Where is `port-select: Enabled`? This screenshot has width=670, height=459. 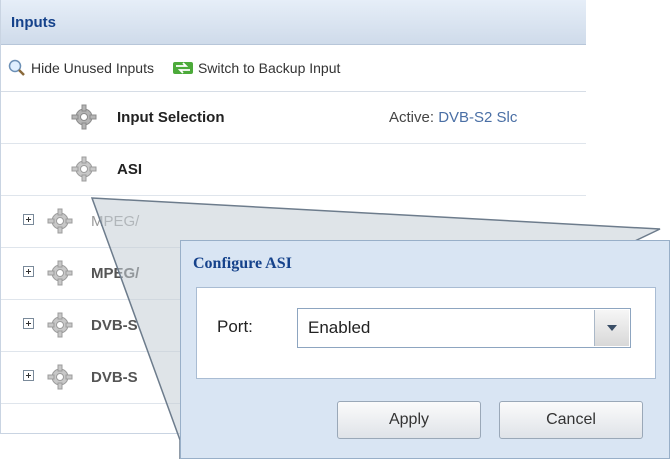
port-select: Enabled is located at coordinates (464, 328).